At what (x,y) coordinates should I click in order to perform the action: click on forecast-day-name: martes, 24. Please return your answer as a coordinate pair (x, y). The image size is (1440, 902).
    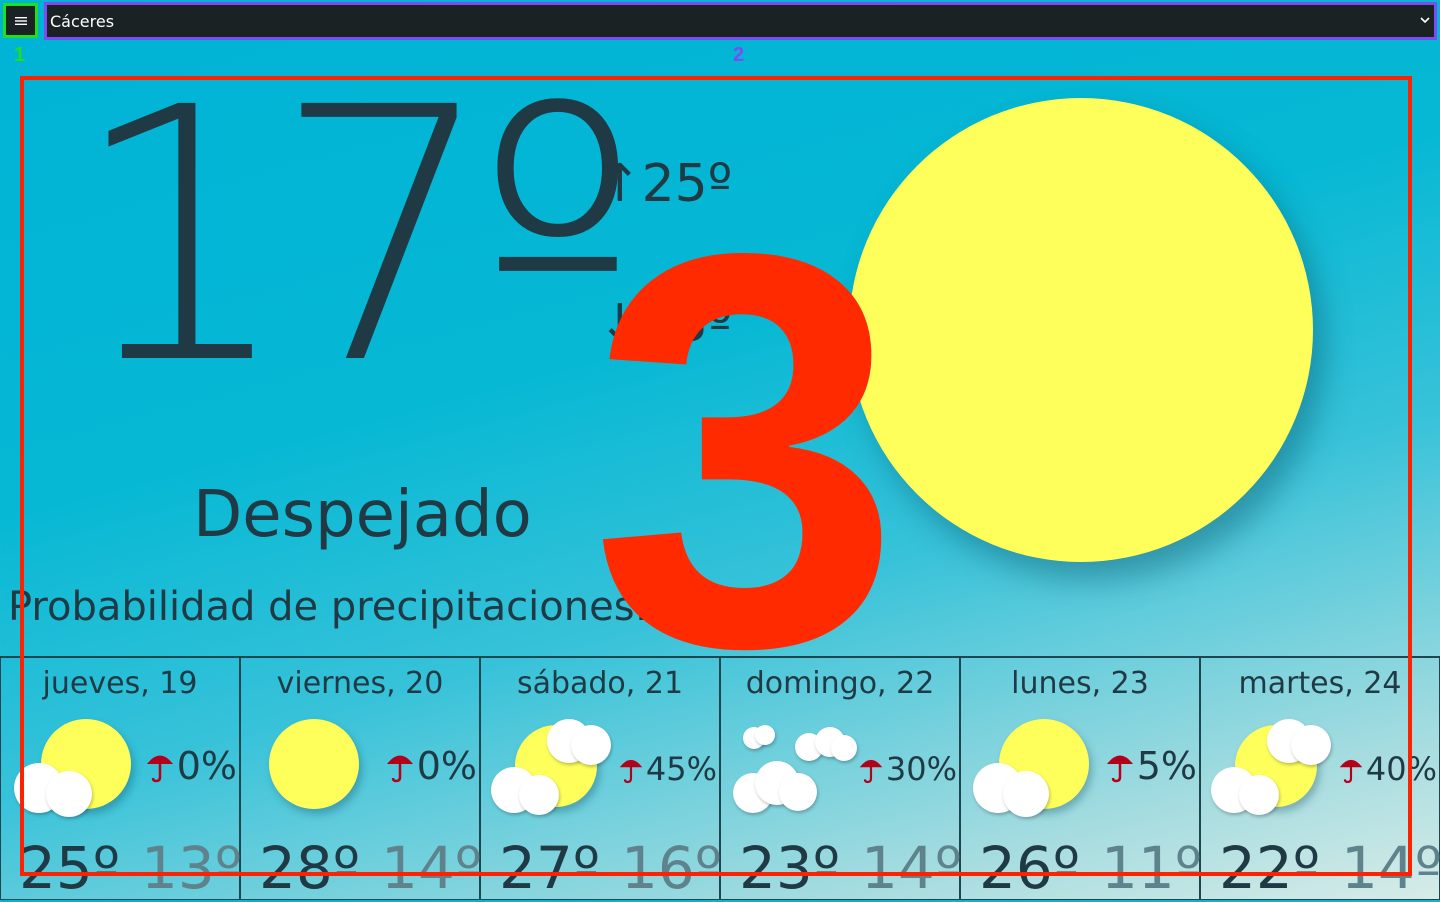
    Looking at the image, I should click on (1320, 683).